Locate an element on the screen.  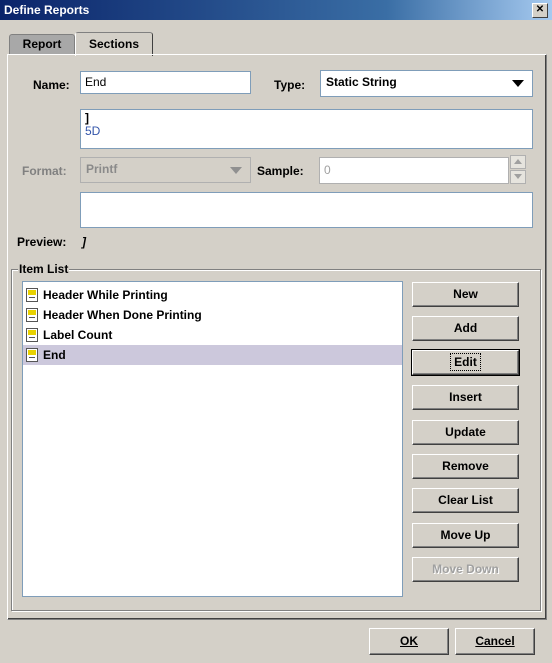
sample-label: Sample: is located at coordinates (280, 171).